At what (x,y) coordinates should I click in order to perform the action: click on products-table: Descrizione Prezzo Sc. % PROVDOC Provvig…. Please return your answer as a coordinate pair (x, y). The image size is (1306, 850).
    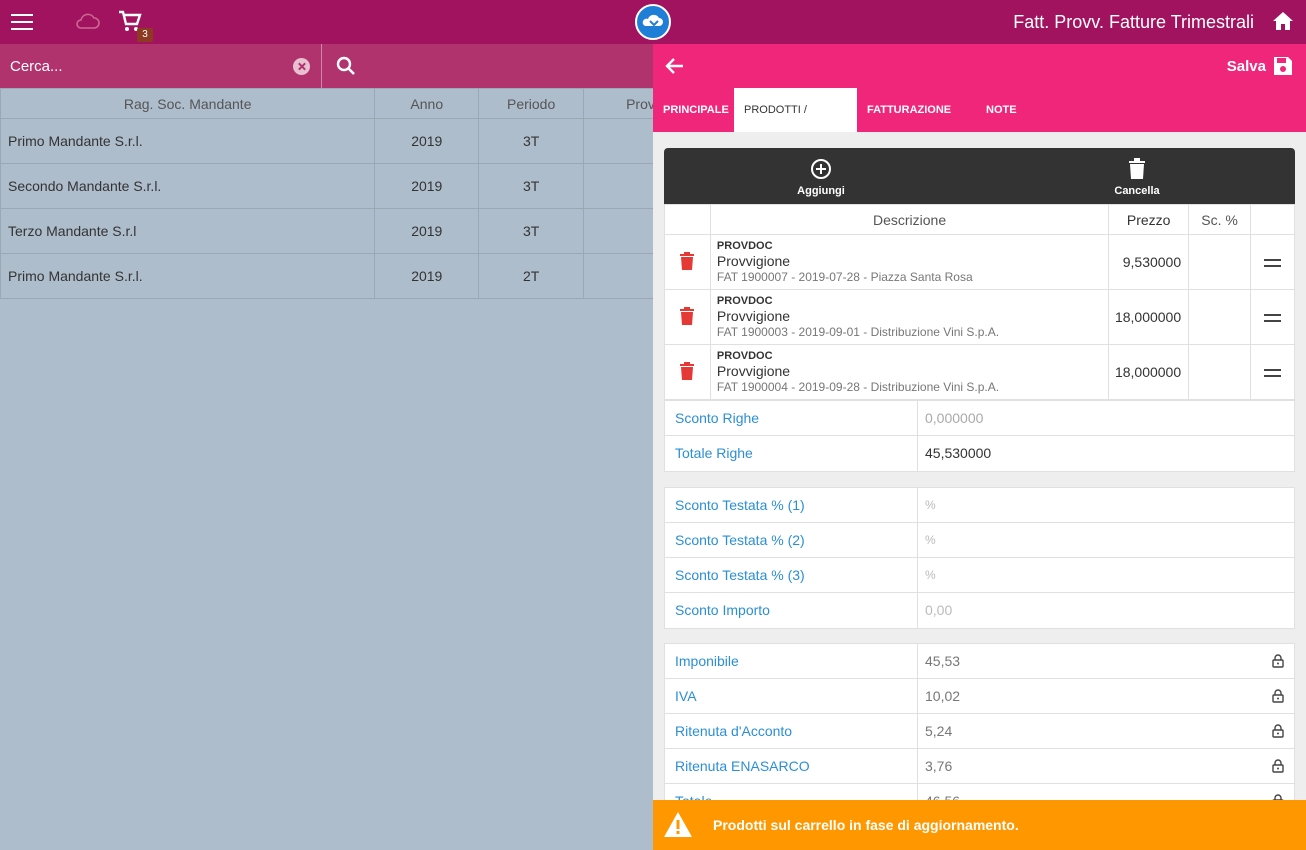
    Looking at the image, I should click on (979, 302).